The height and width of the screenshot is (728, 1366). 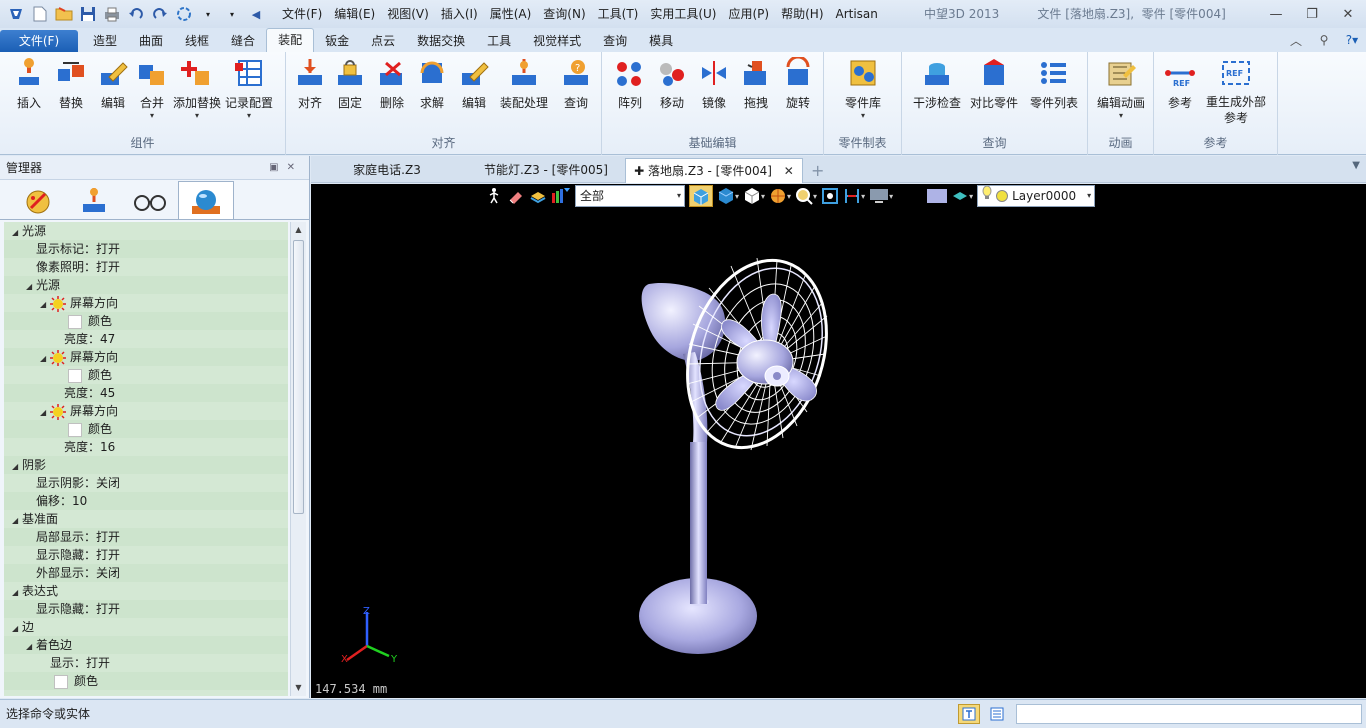 I want to click on qa-dropdown-icon: ▾, so click(x=208, y=14).